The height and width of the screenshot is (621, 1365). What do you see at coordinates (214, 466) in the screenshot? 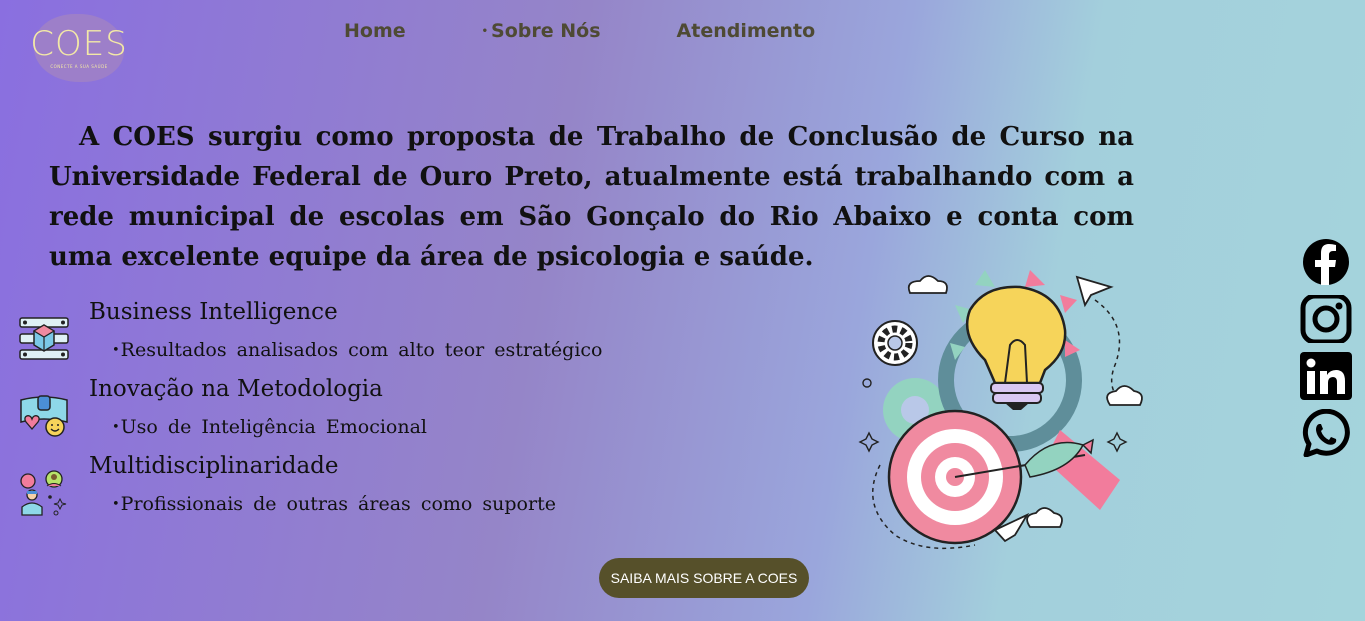
I see `feature-title: Multidisciplinaridade` at bounding box center [214, 466].